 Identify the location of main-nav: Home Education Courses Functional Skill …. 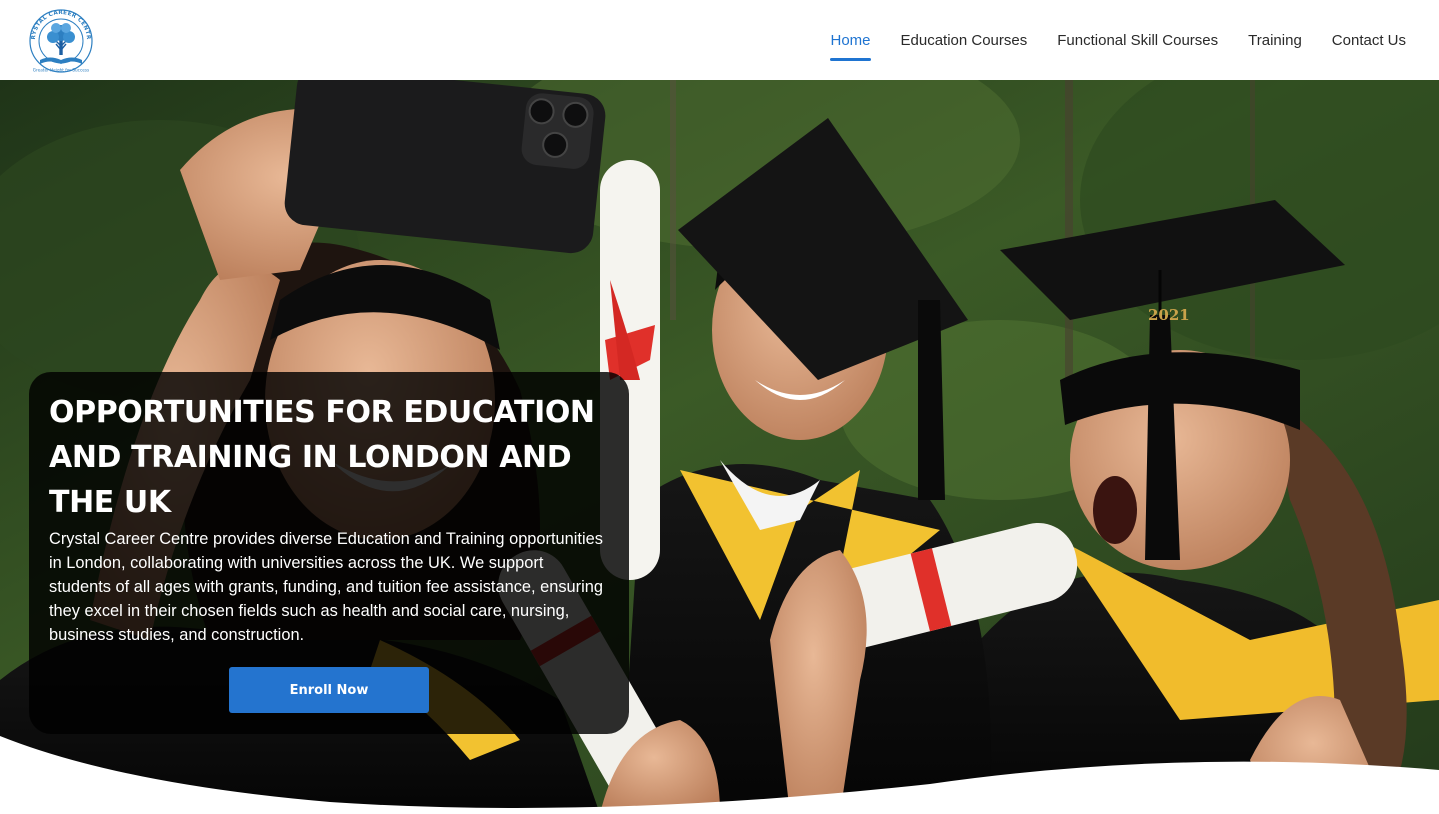
(1118, 40).